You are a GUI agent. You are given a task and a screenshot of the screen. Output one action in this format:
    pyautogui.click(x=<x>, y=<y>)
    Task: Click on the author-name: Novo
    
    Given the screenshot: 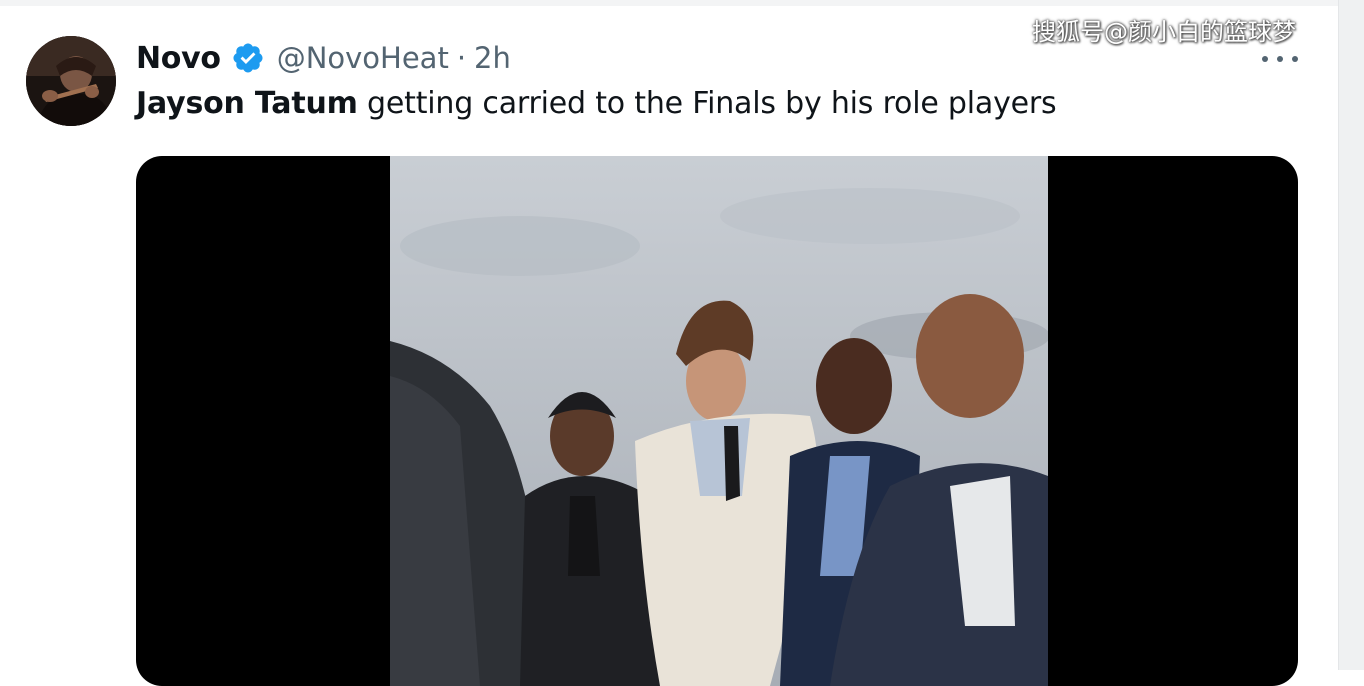 What is the action you would take?
    pyautogui.click(x=178, y=58)
    